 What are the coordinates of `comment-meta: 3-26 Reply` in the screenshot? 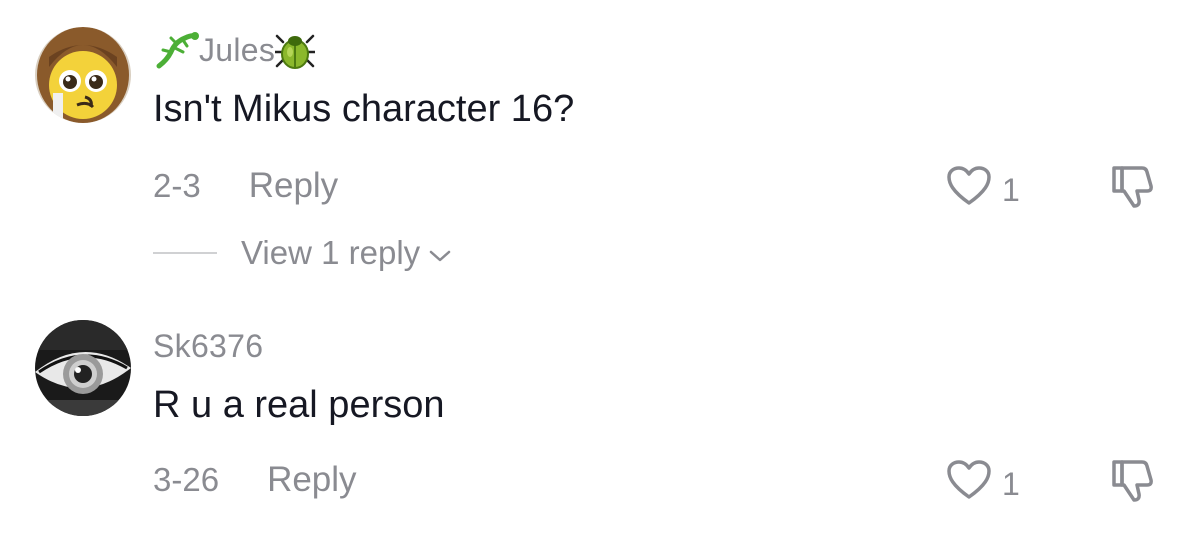 It's located at (255, 480).